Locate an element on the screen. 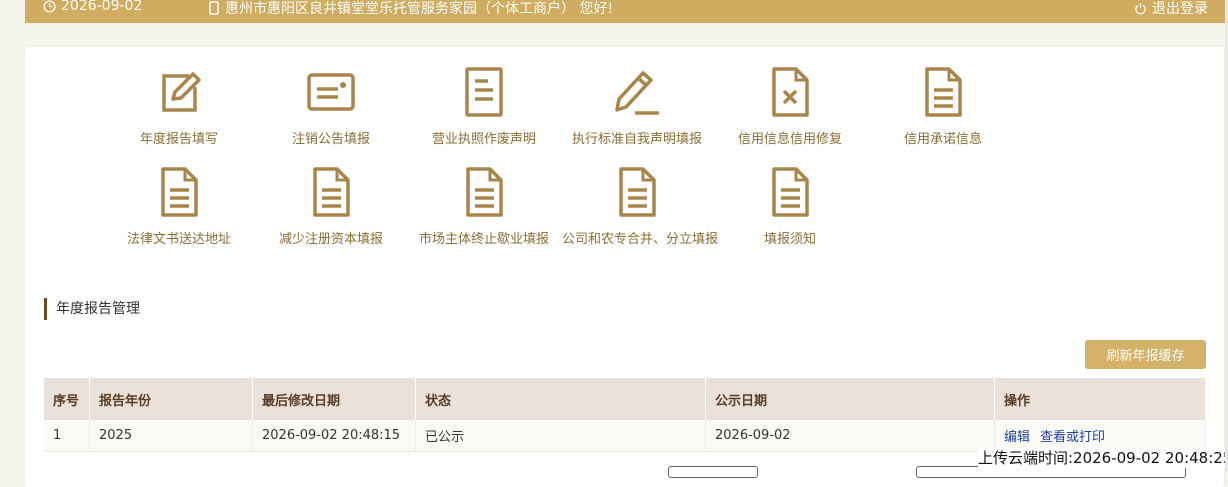 The height and width of the screenshot is (487, 1228). pencil-icon is located at coordinates (637, 93).